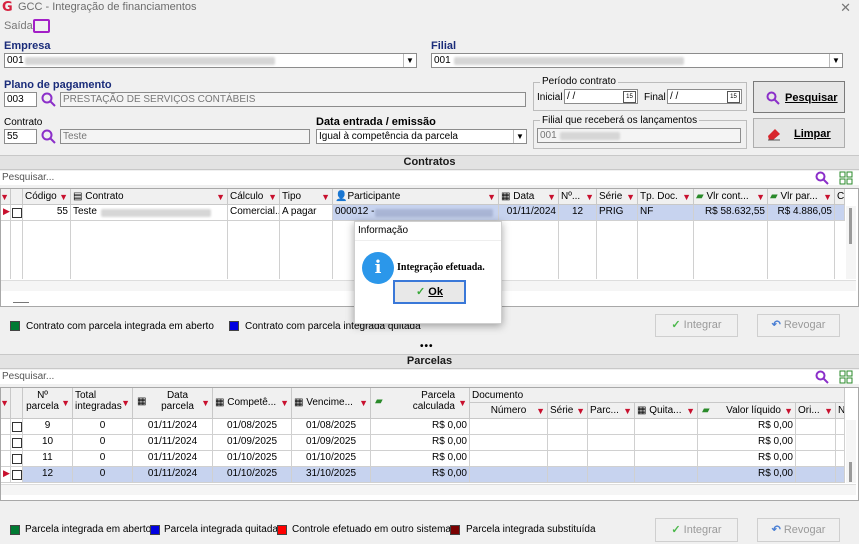  I want to click on cell-liq: R$ 0,00, so click(747, 427).